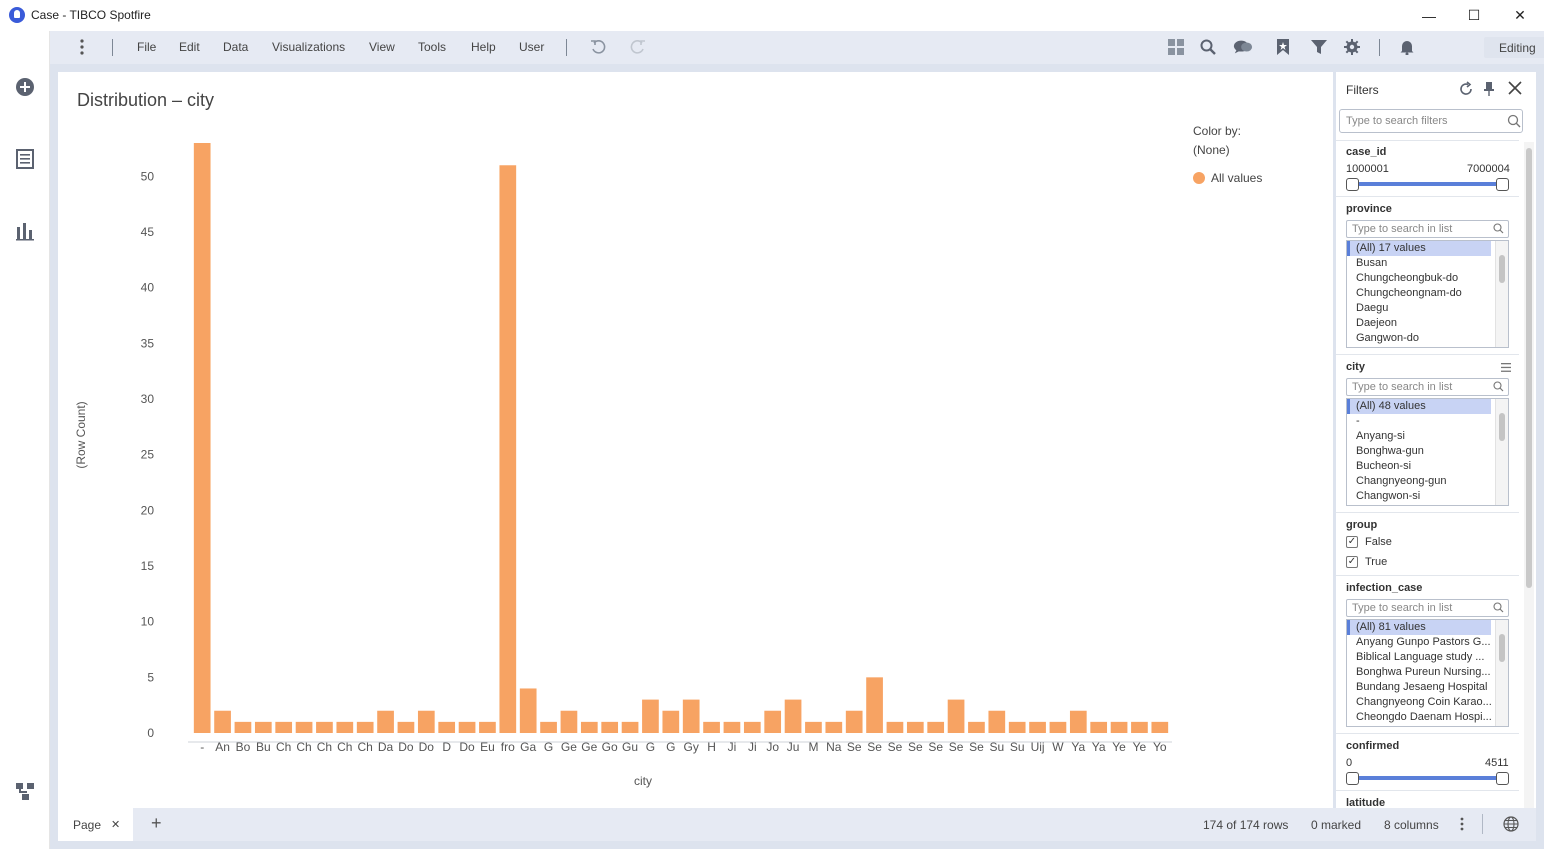  Describe the element at coordinates (1427, 778) in the screenshot. I see `confirmed-range-track` at that location.